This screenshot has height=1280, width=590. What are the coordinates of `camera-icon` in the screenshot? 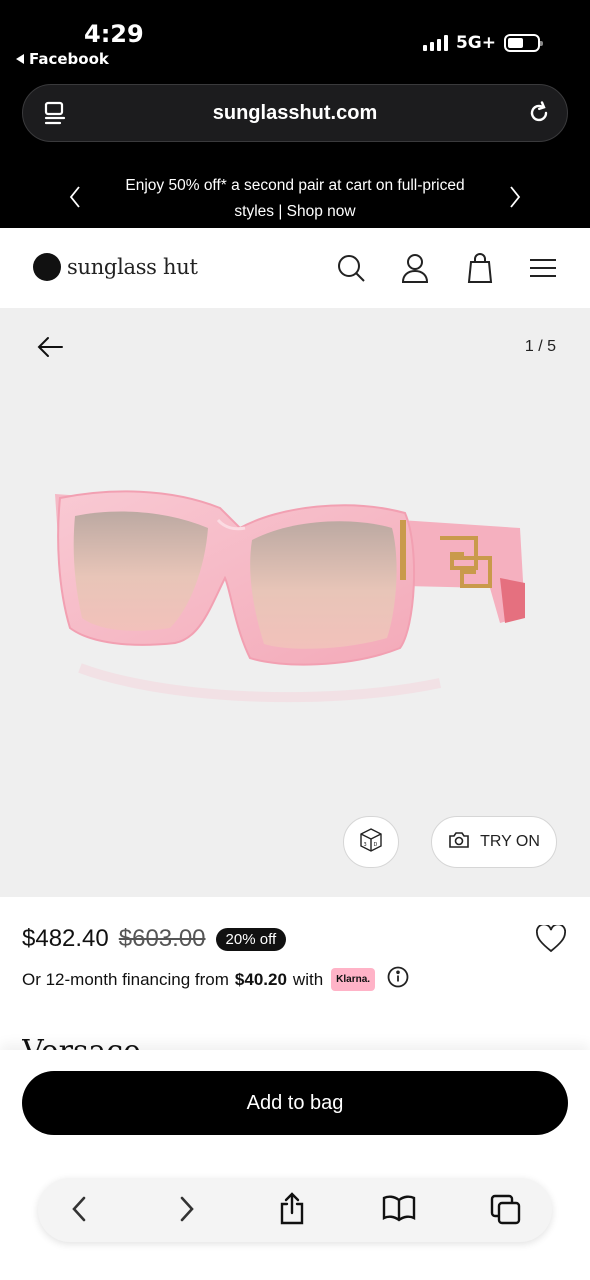 It's located at (459, 842).